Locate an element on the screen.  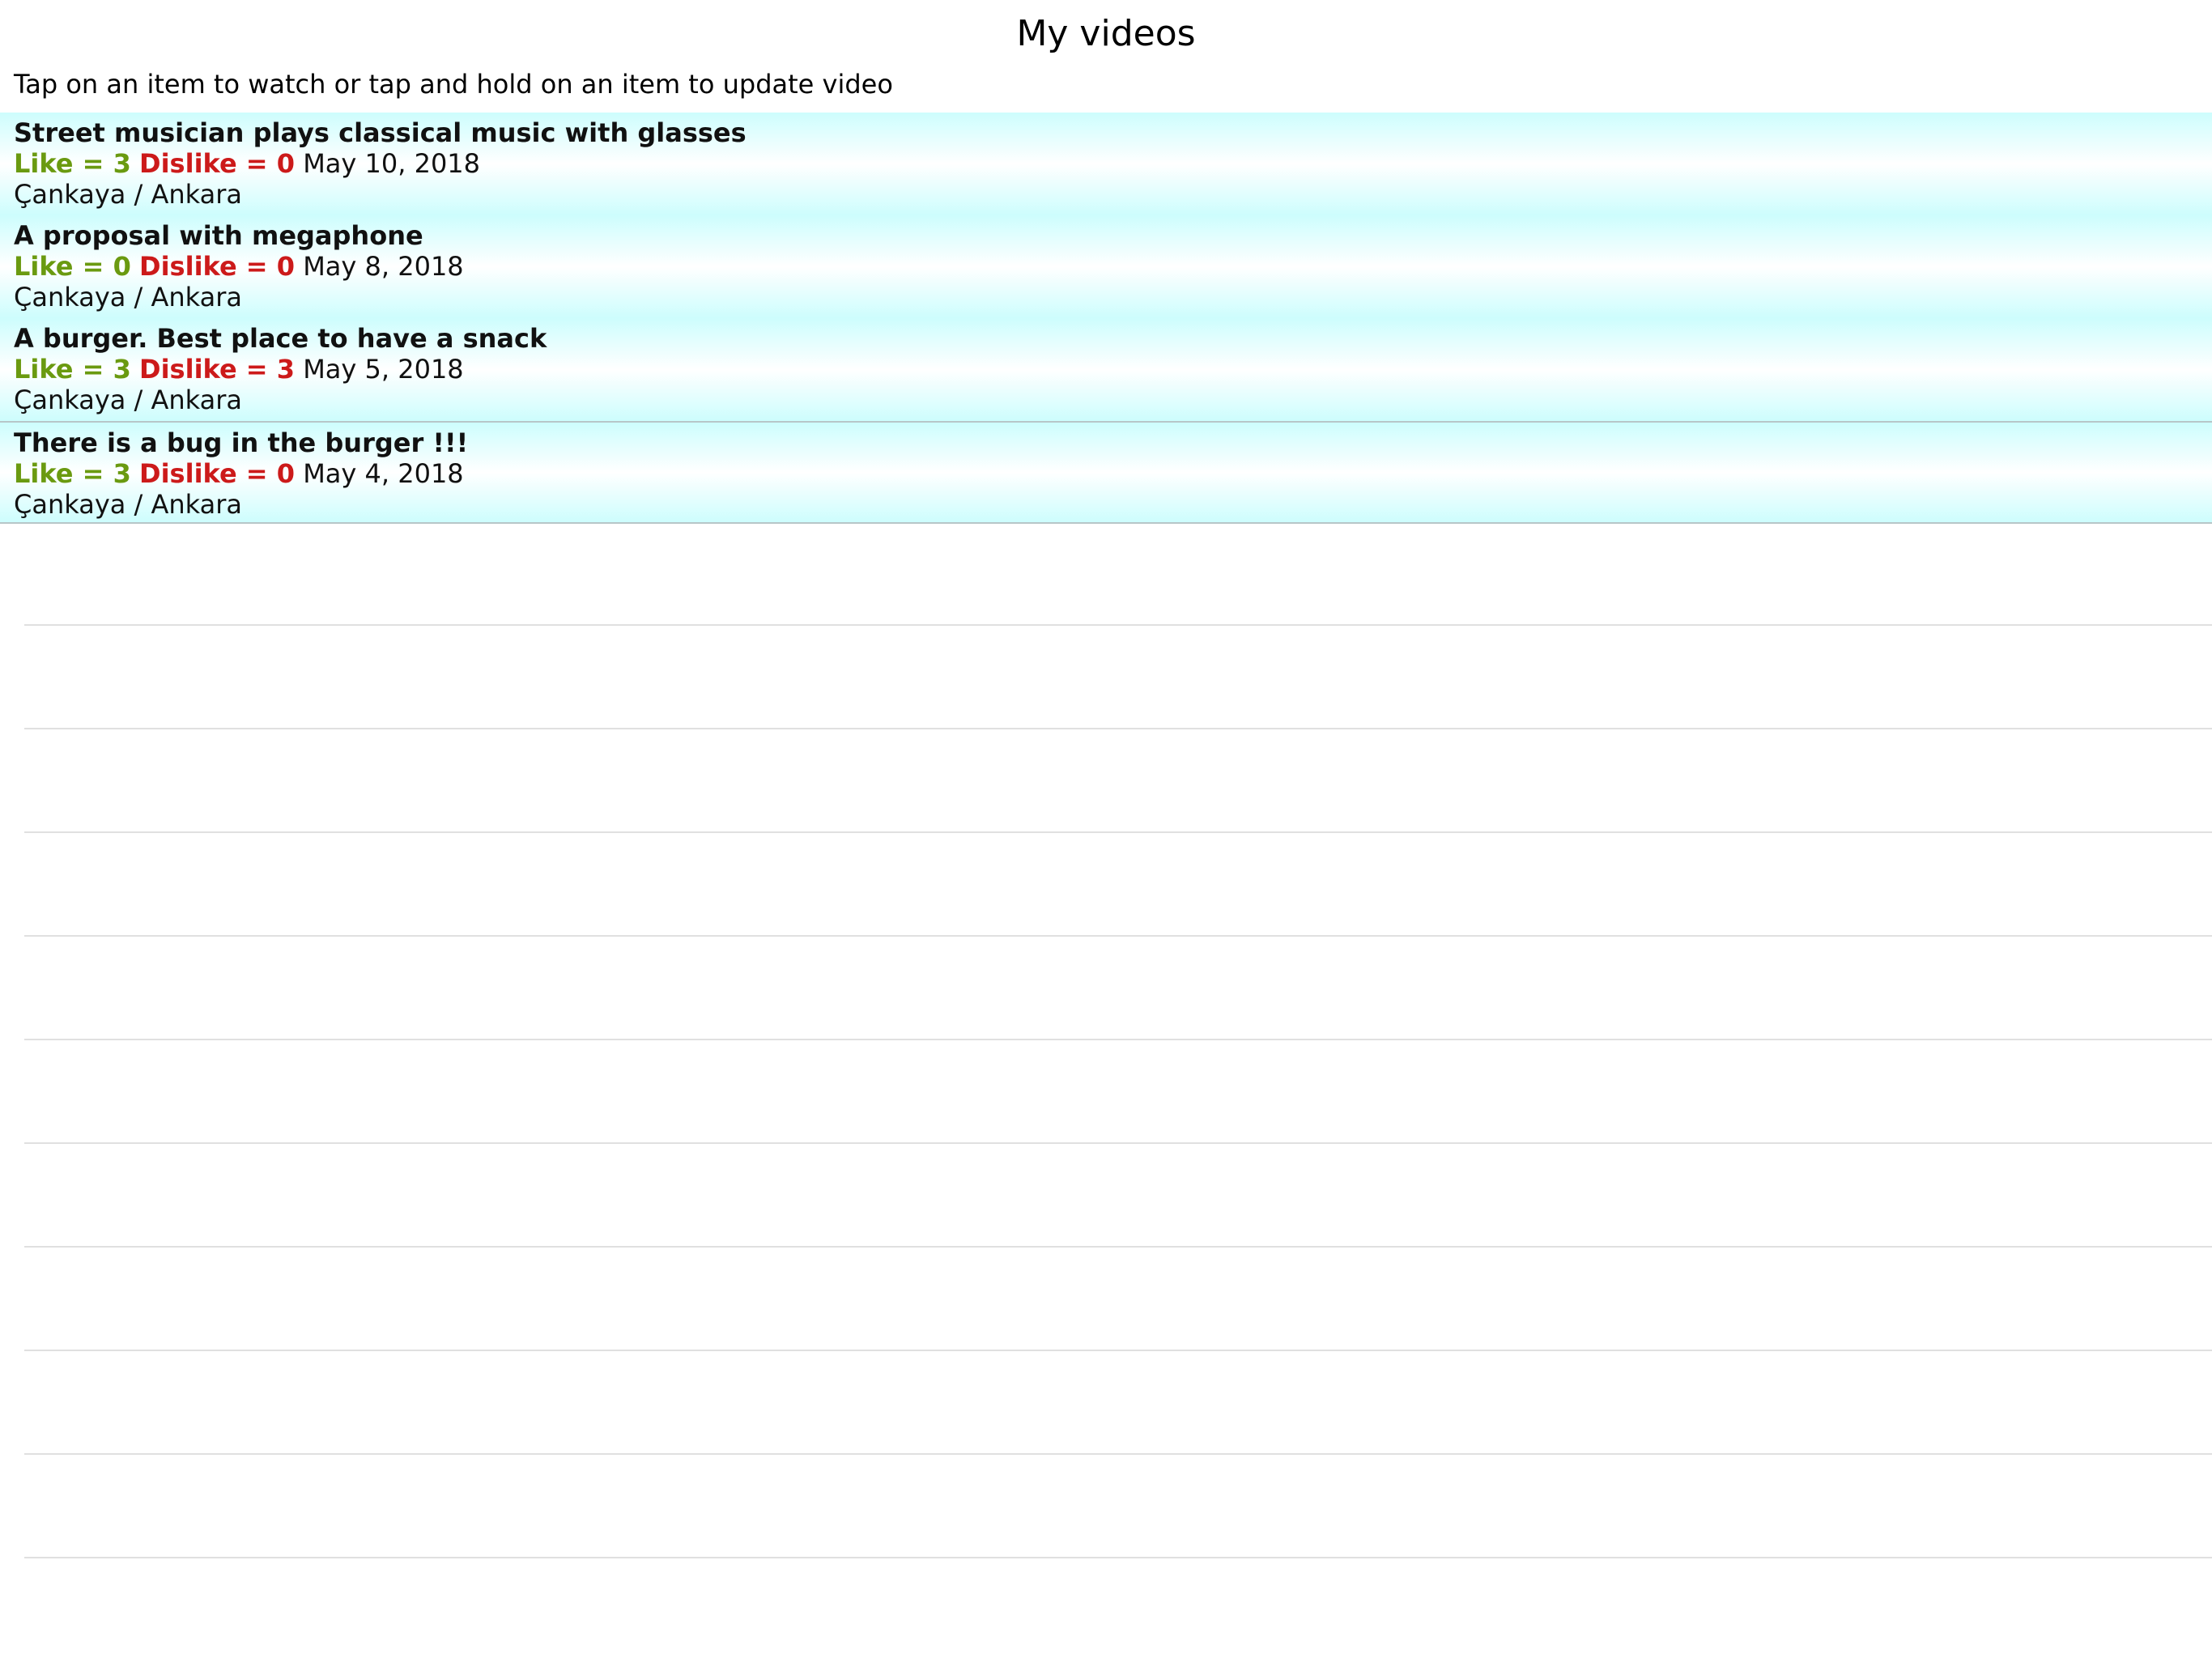
video-date: May 4, 2018 is located at coordinates (383, 473).